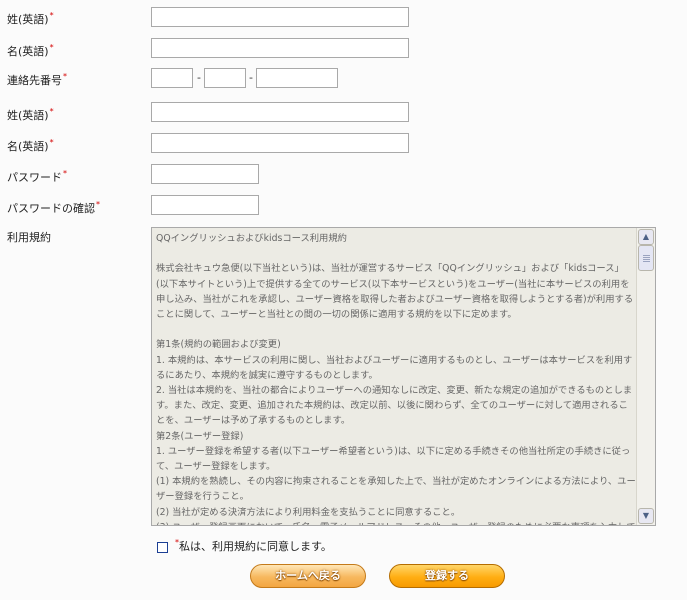 Image resolution: width=687 pixels, height=600 pixels. I want to click on password-confirm-input, so click(205, 205).